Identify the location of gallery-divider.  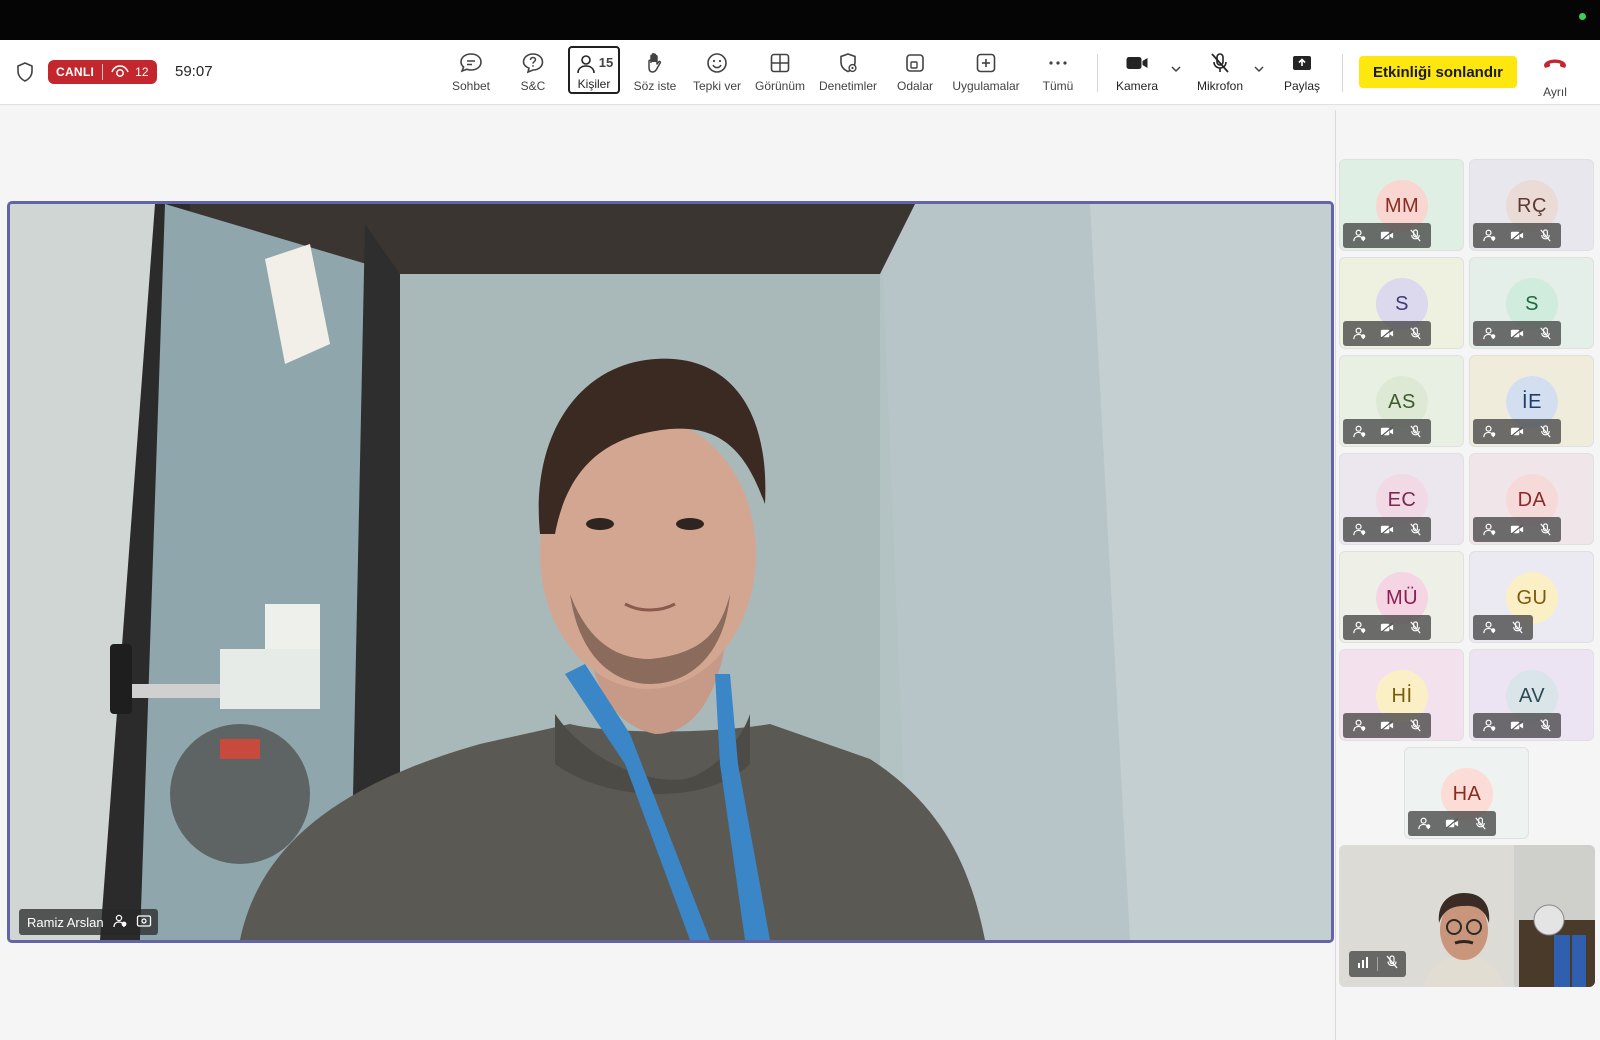
(1335, 575).